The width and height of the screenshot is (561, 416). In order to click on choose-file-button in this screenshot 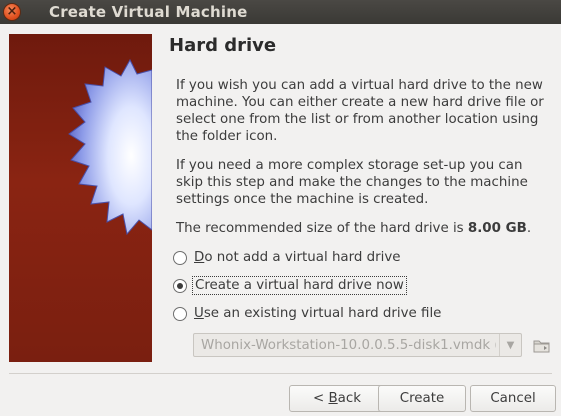, I will do `click(542, 346)`.